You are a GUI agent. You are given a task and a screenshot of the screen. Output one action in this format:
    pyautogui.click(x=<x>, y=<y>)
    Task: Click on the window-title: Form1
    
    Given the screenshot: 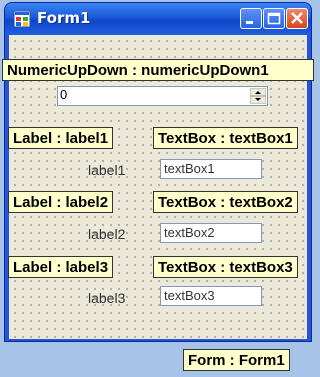 What is the action you would take?
    pyautogui.click(x=64, y=18)
    